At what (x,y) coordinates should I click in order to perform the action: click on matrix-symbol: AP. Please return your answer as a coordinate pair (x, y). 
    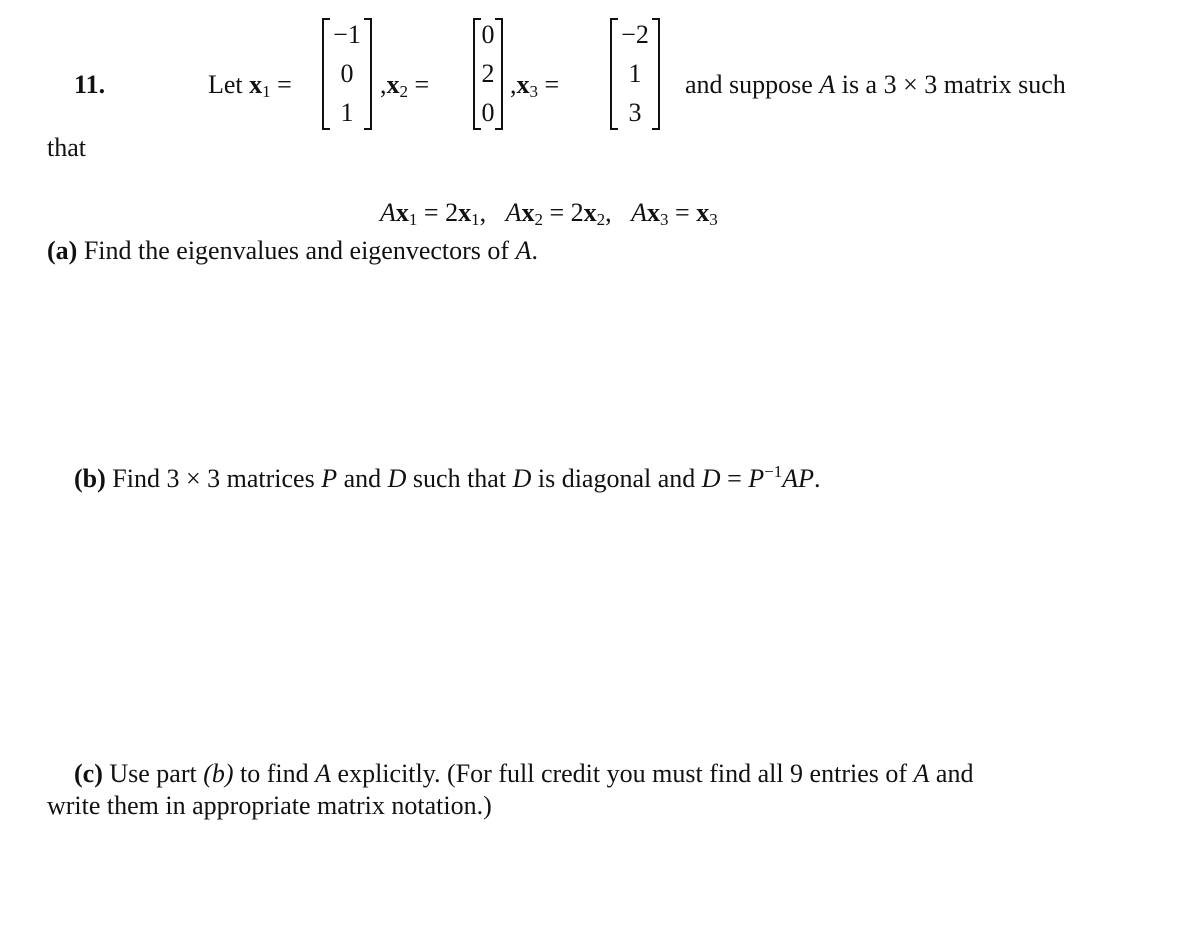
    Looking at the image, I should click on (798, 478).